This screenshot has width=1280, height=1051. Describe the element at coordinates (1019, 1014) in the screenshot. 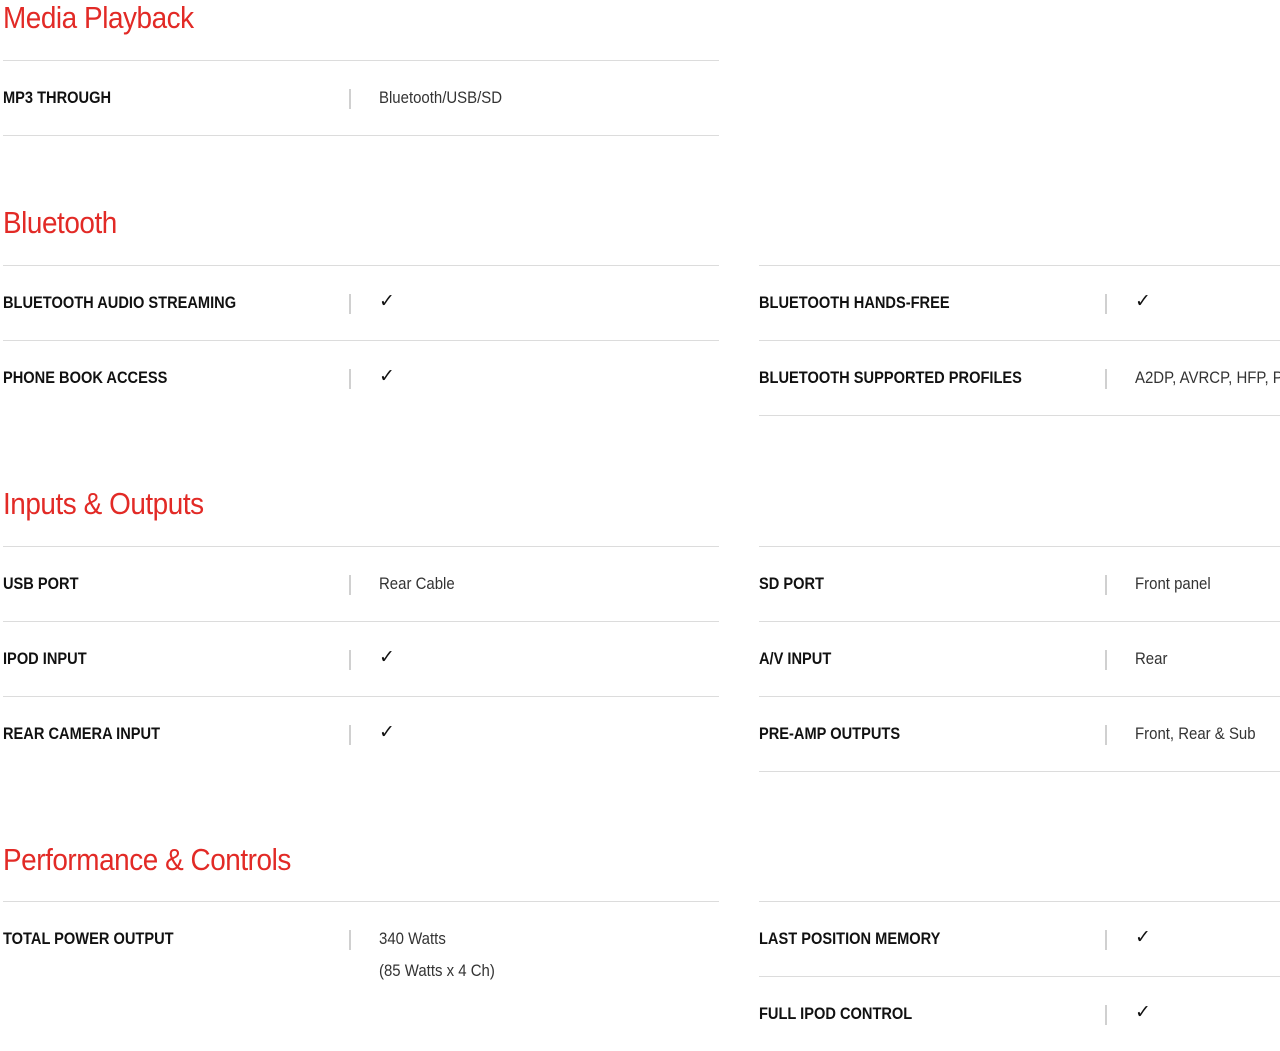

I see `spec-row-full-ipod-control: FULL IPOD CONTROL ✓` at that location.